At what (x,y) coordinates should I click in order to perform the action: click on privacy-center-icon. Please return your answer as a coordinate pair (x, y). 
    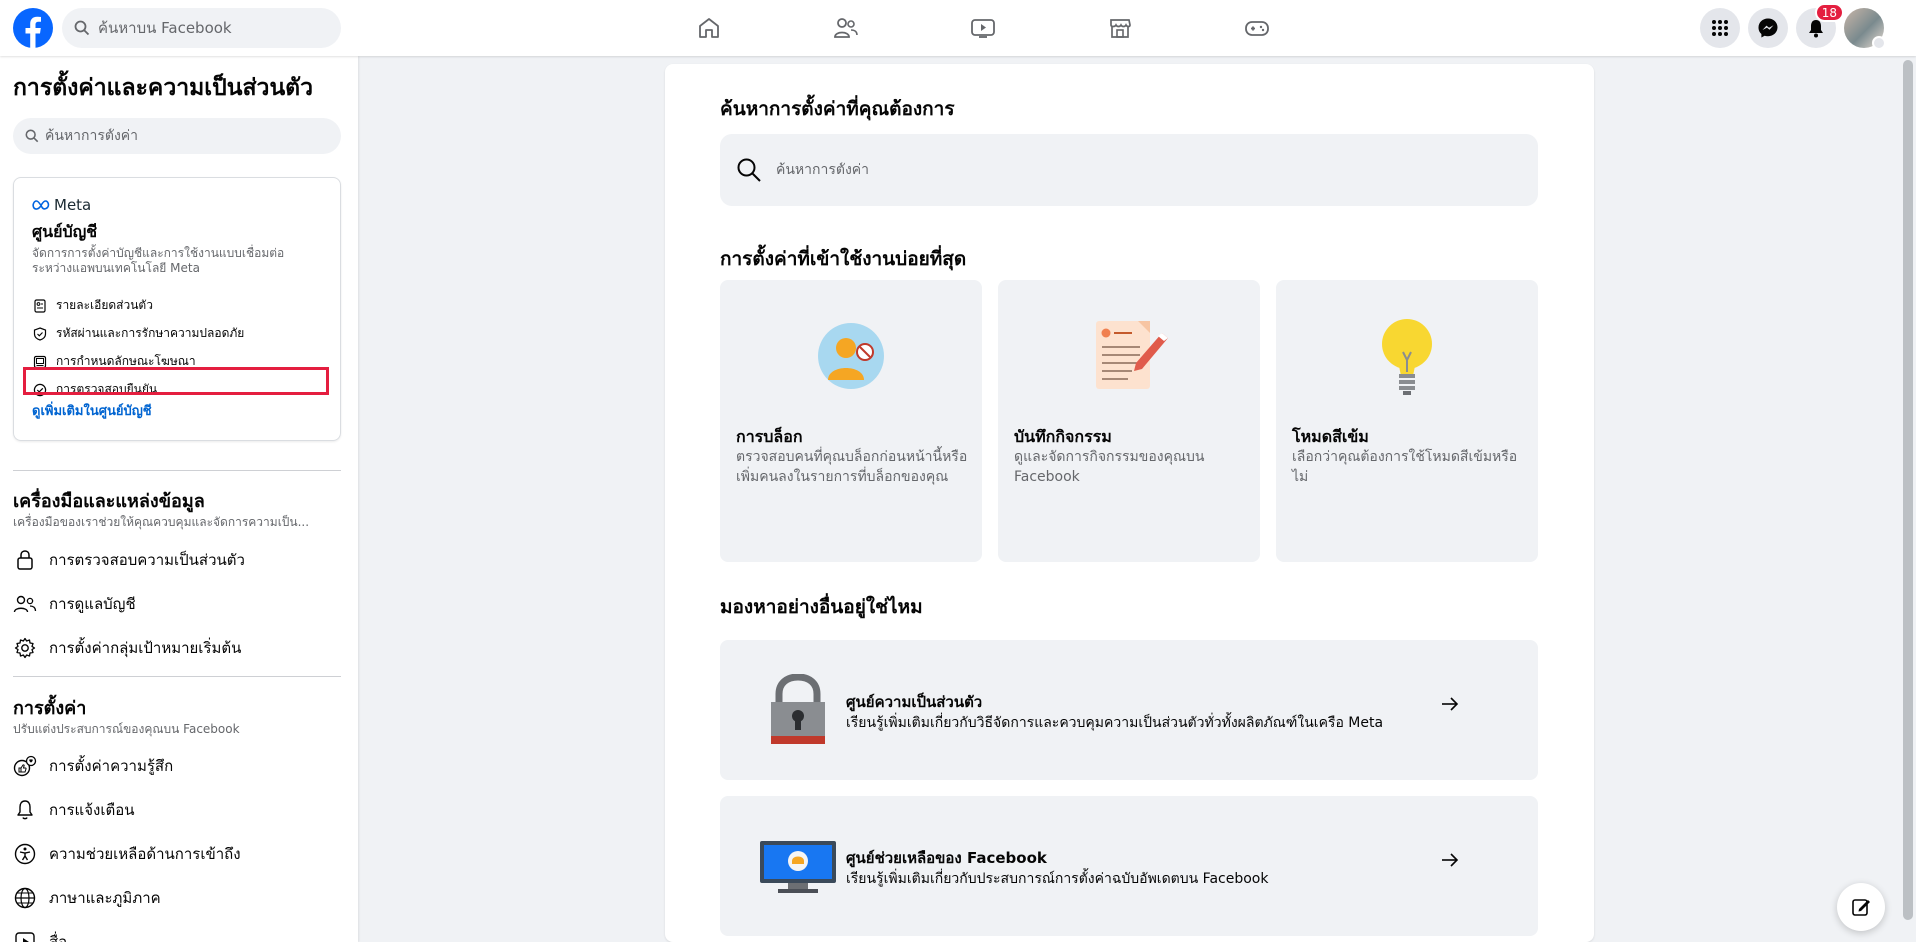
    Looking at the image, I should click on (798, 711).